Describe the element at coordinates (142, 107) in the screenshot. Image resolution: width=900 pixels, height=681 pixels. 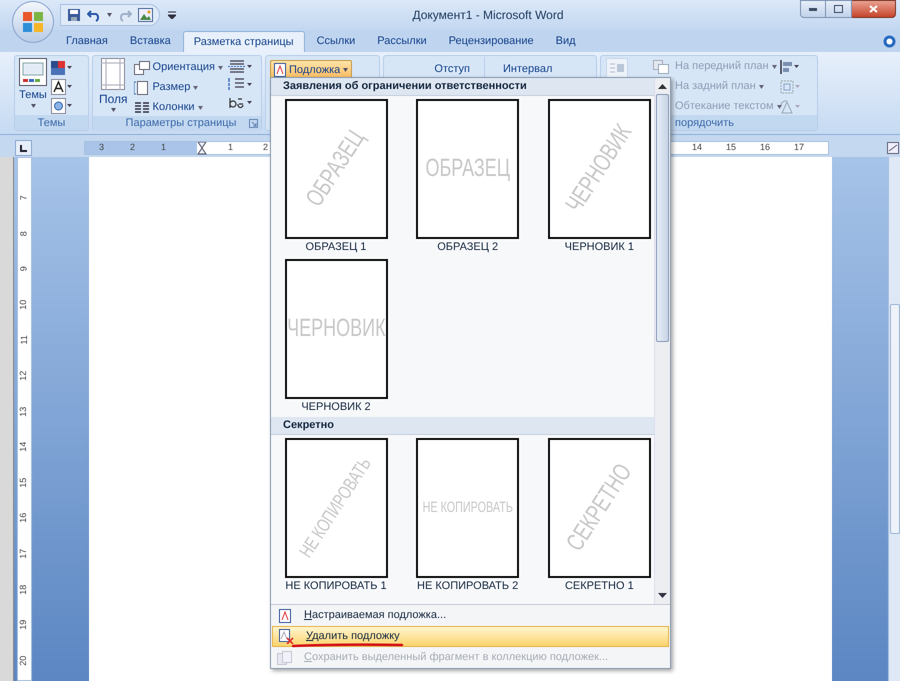
I see `columns-icon` at that location.